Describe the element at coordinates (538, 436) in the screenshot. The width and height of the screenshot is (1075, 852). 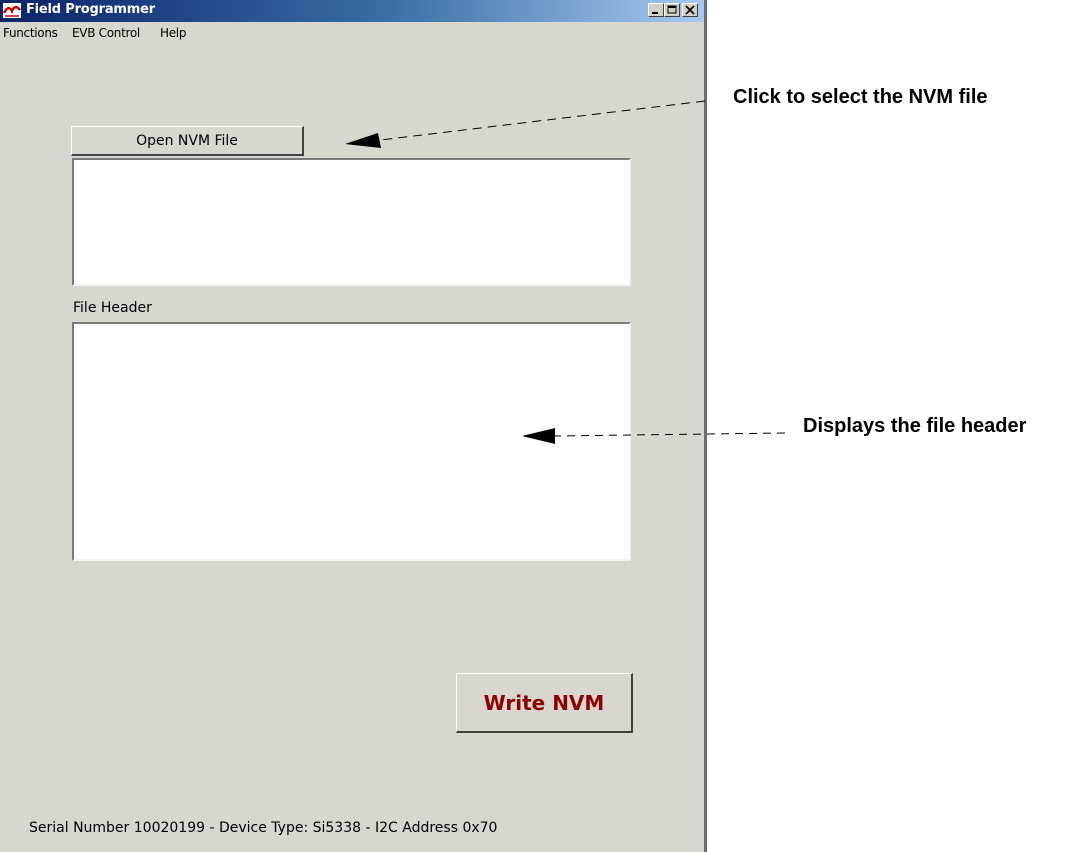
I see `header-callout-arrowhead` at that location.